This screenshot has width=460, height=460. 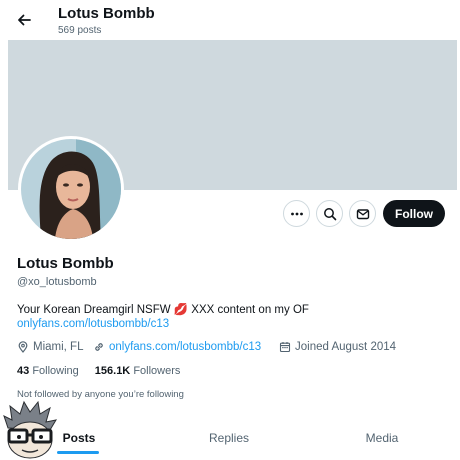 What do you see at coordinates (58, 347) in the screenshot?
I see `location-text: Miami, FL` at bounding box center [58, 347].